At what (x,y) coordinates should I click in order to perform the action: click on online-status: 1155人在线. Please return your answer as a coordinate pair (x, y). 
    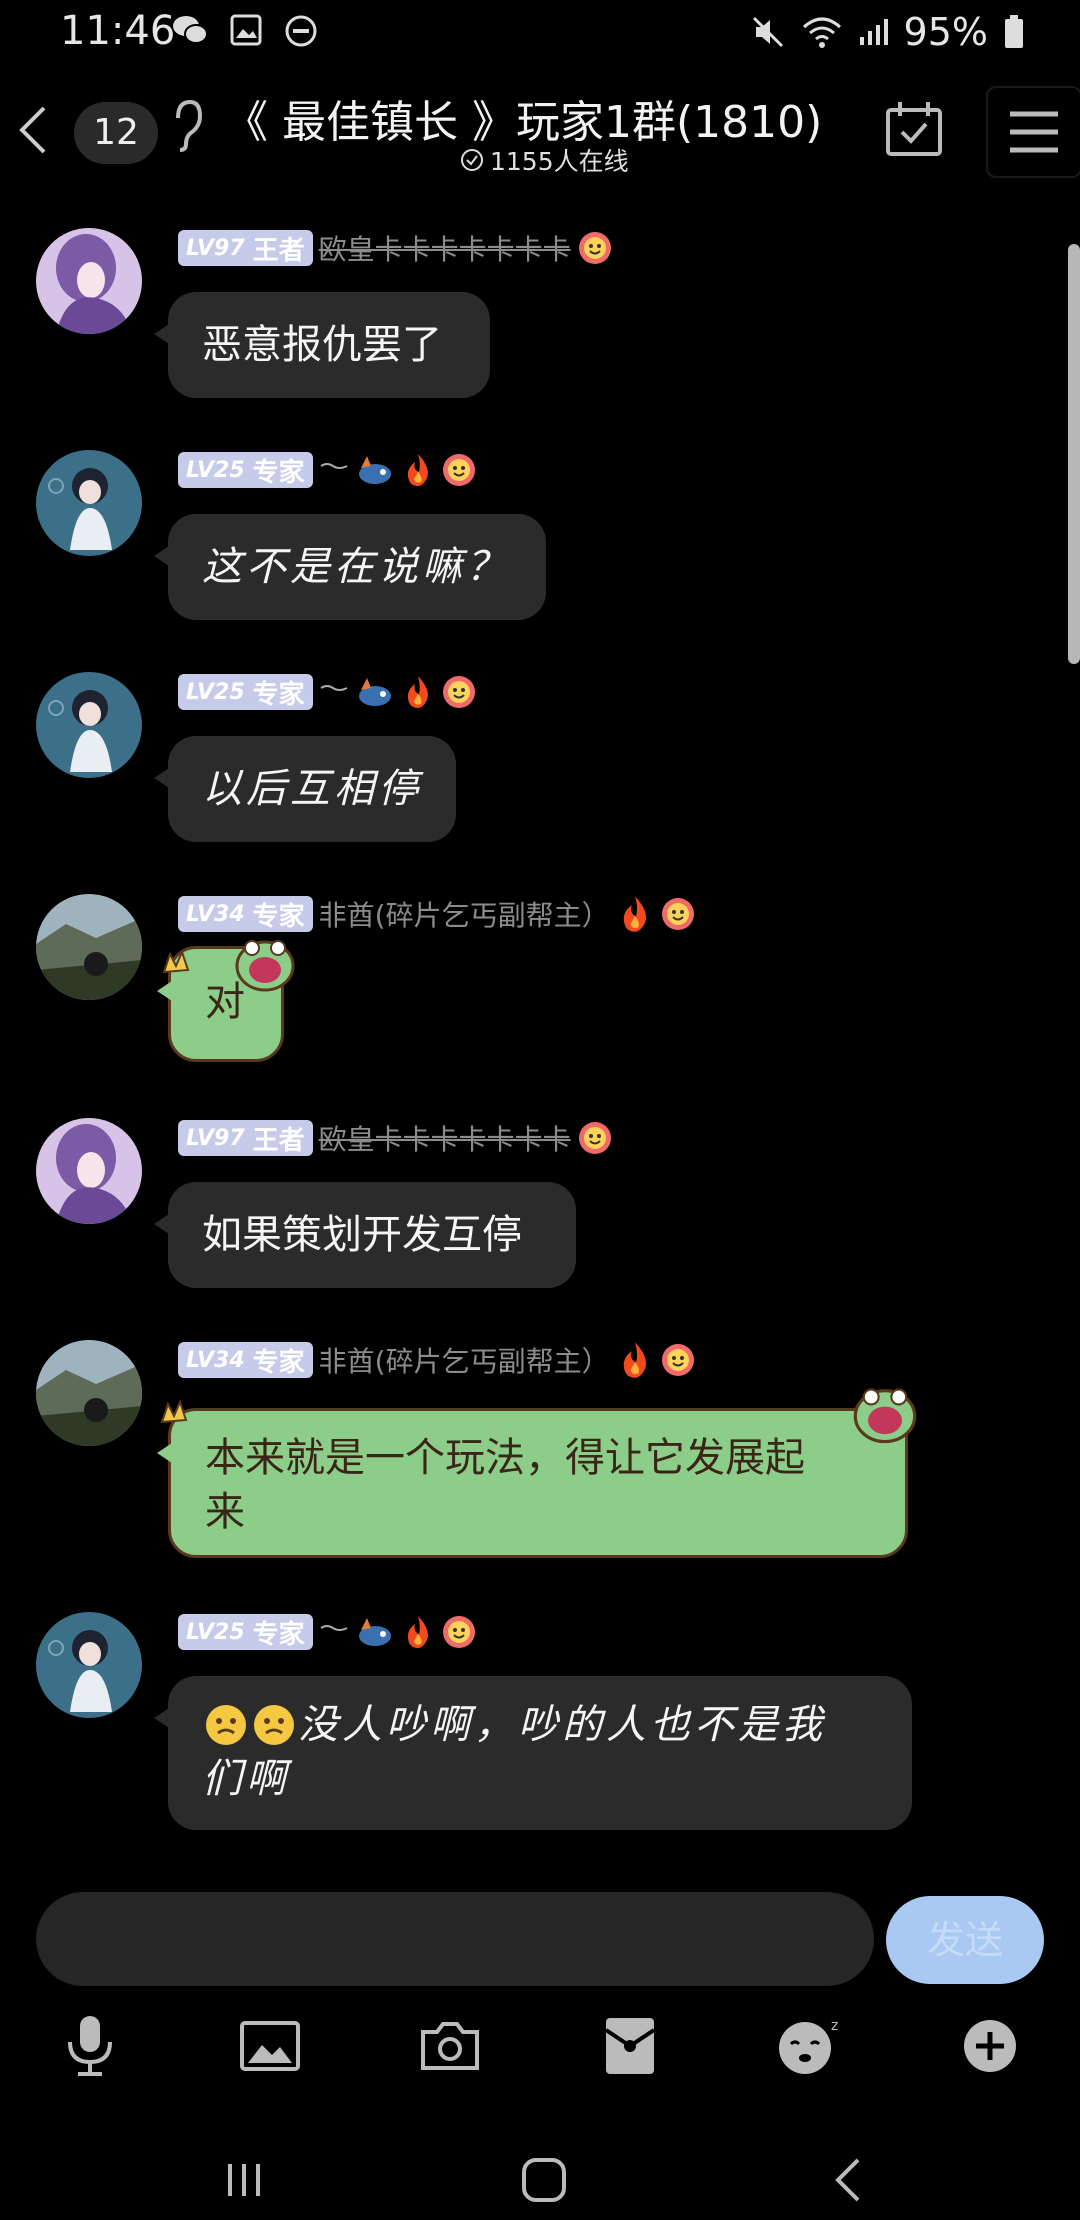
    Looking at the image, I should click on (544, 160).